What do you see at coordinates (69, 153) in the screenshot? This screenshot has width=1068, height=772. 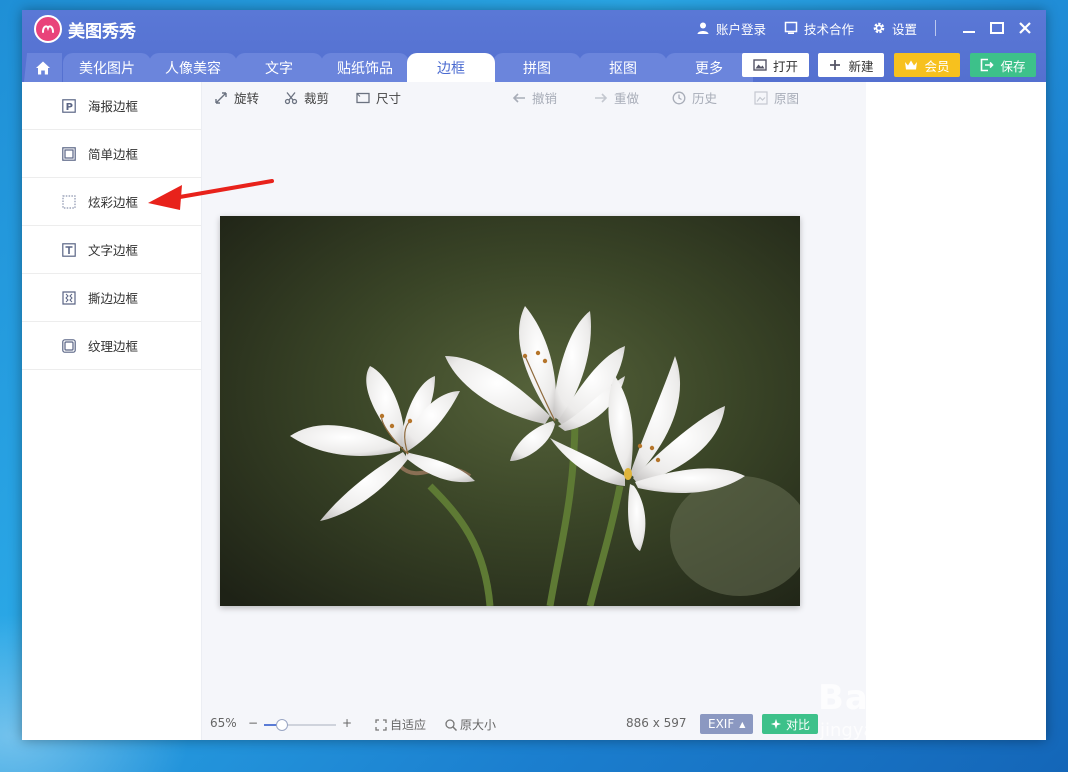 I see `simple-frame-icon` at bounding box center [69, 153].